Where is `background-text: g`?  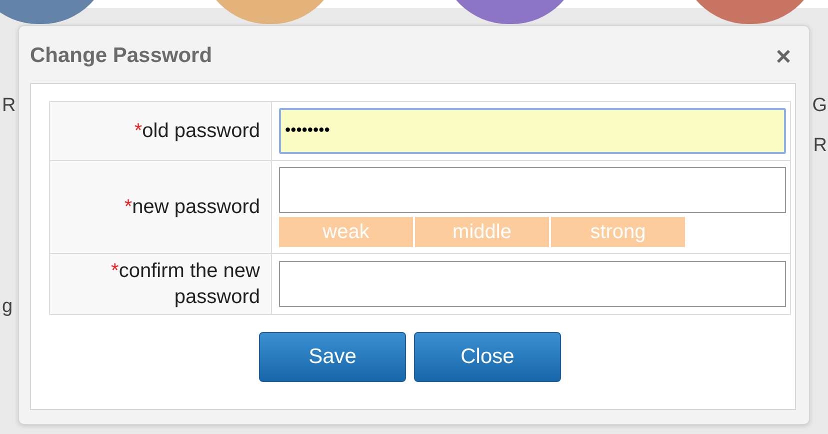
background-text: g is located at coordinates (7, 306).